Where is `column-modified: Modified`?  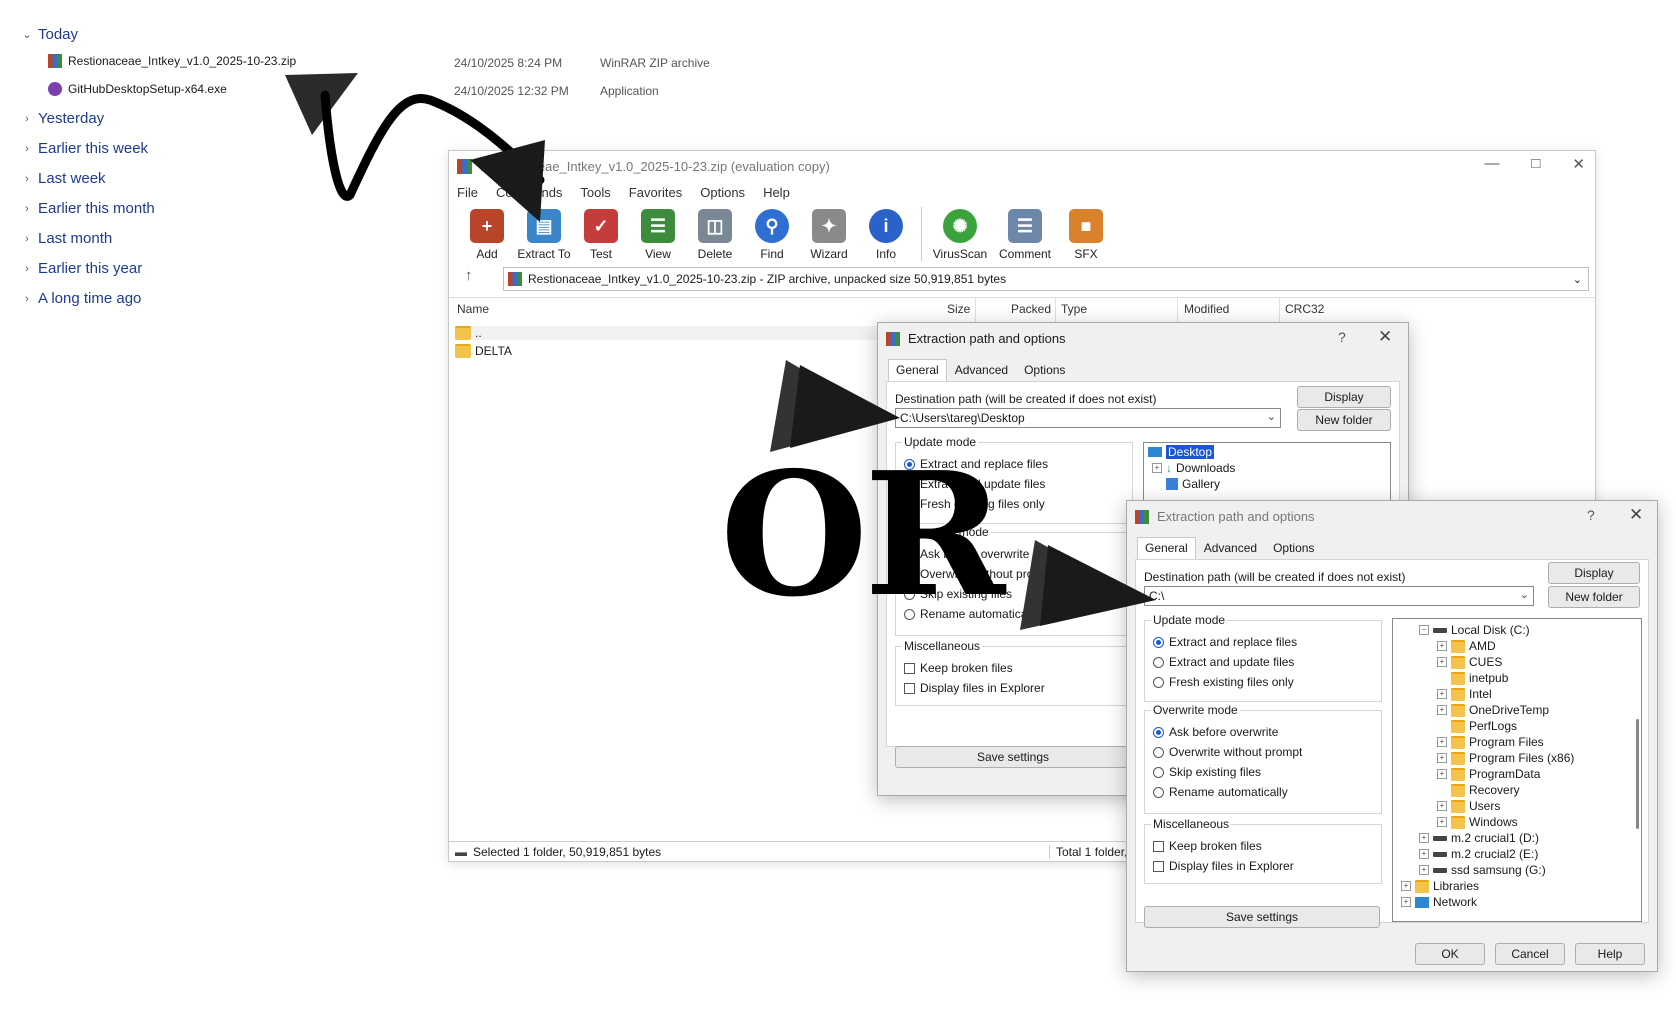
column-modified: Modified is located at coordinates (1206, 309).